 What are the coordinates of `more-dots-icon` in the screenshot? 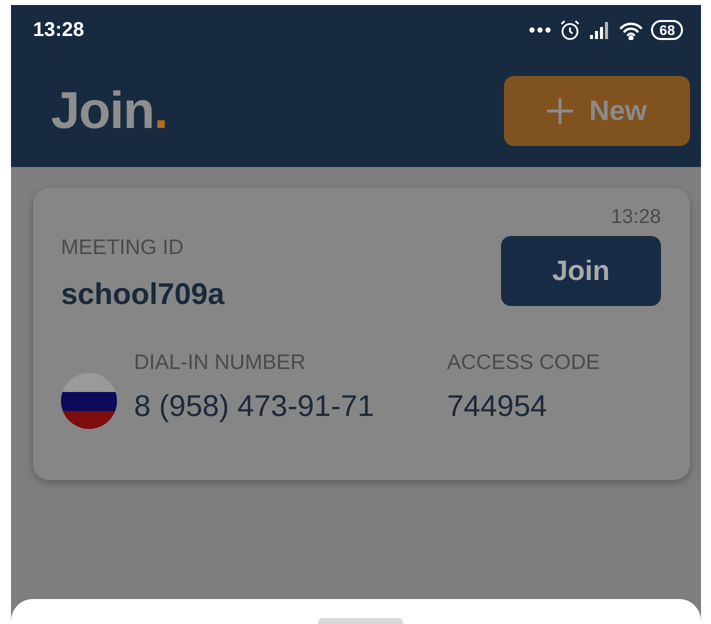 It's located at (540, 30).